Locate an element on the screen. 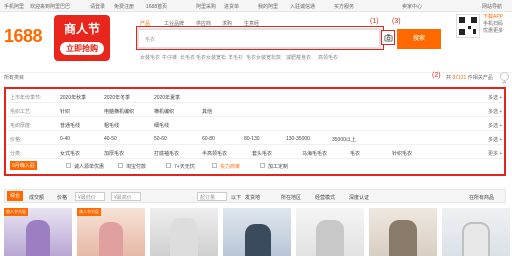 The height and width of the screenshot is (256, 512). filter-option: 加厚毛衣 is located at coordinates (114, 153).